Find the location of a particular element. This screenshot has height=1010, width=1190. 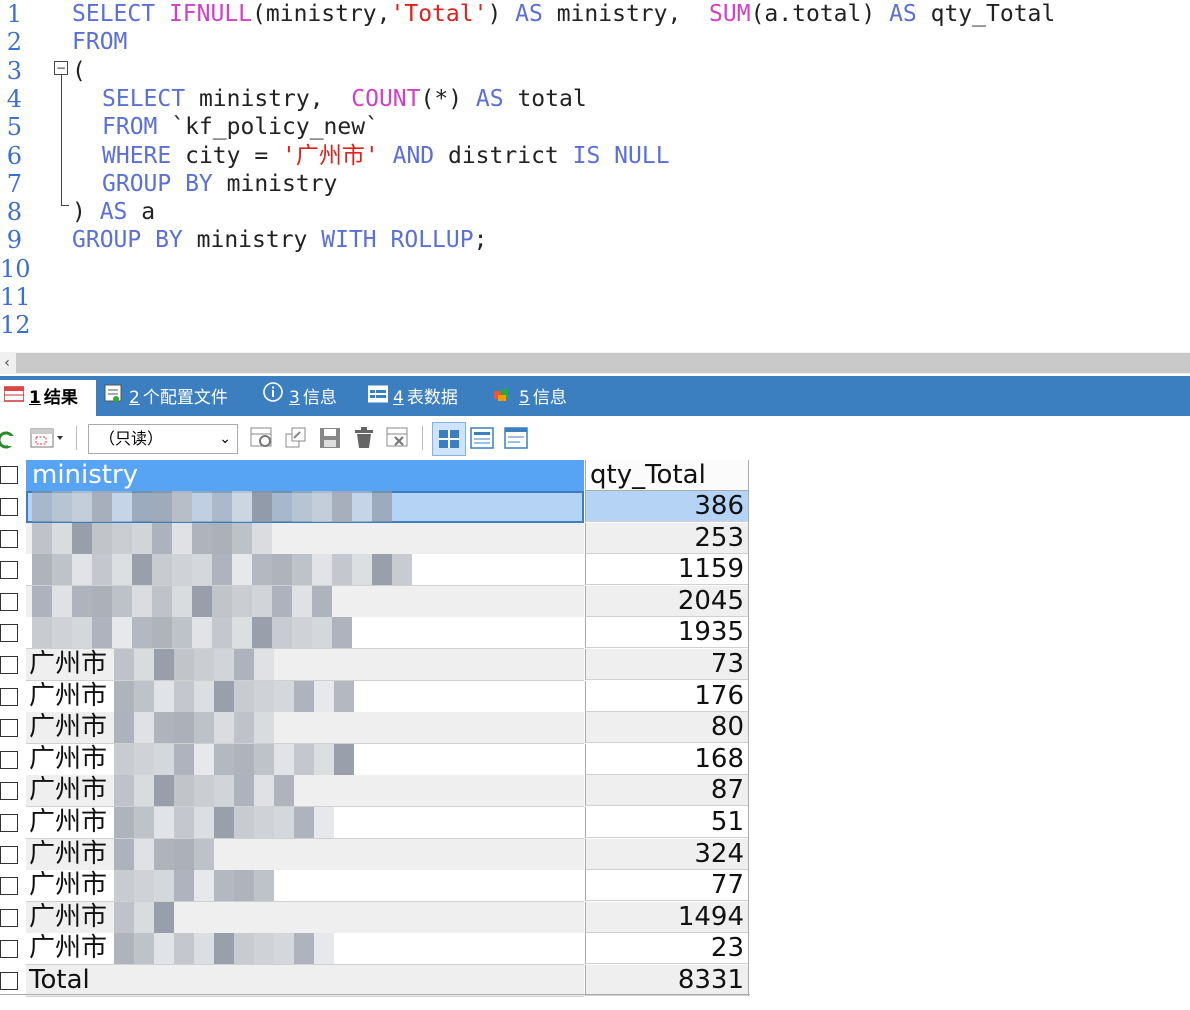

cell-qty-total: 2045 is located at coordinates (666, 601).